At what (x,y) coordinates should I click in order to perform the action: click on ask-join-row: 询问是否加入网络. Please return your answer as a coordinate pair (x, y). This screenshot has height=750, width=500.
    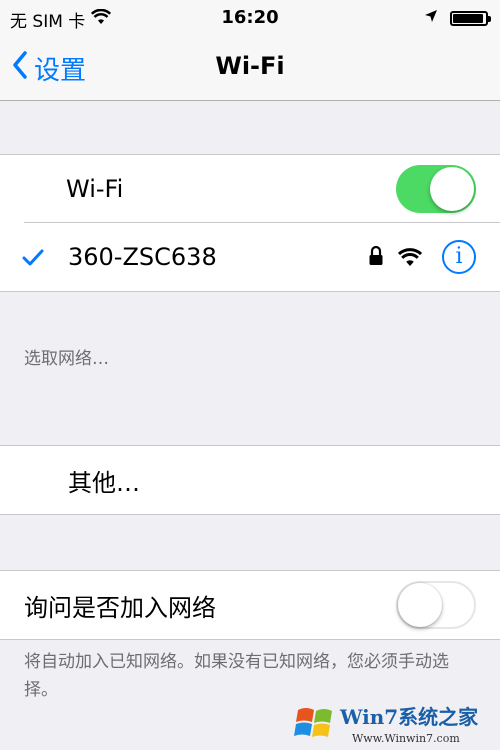
    Looking at the image, I should click on (250, 605).